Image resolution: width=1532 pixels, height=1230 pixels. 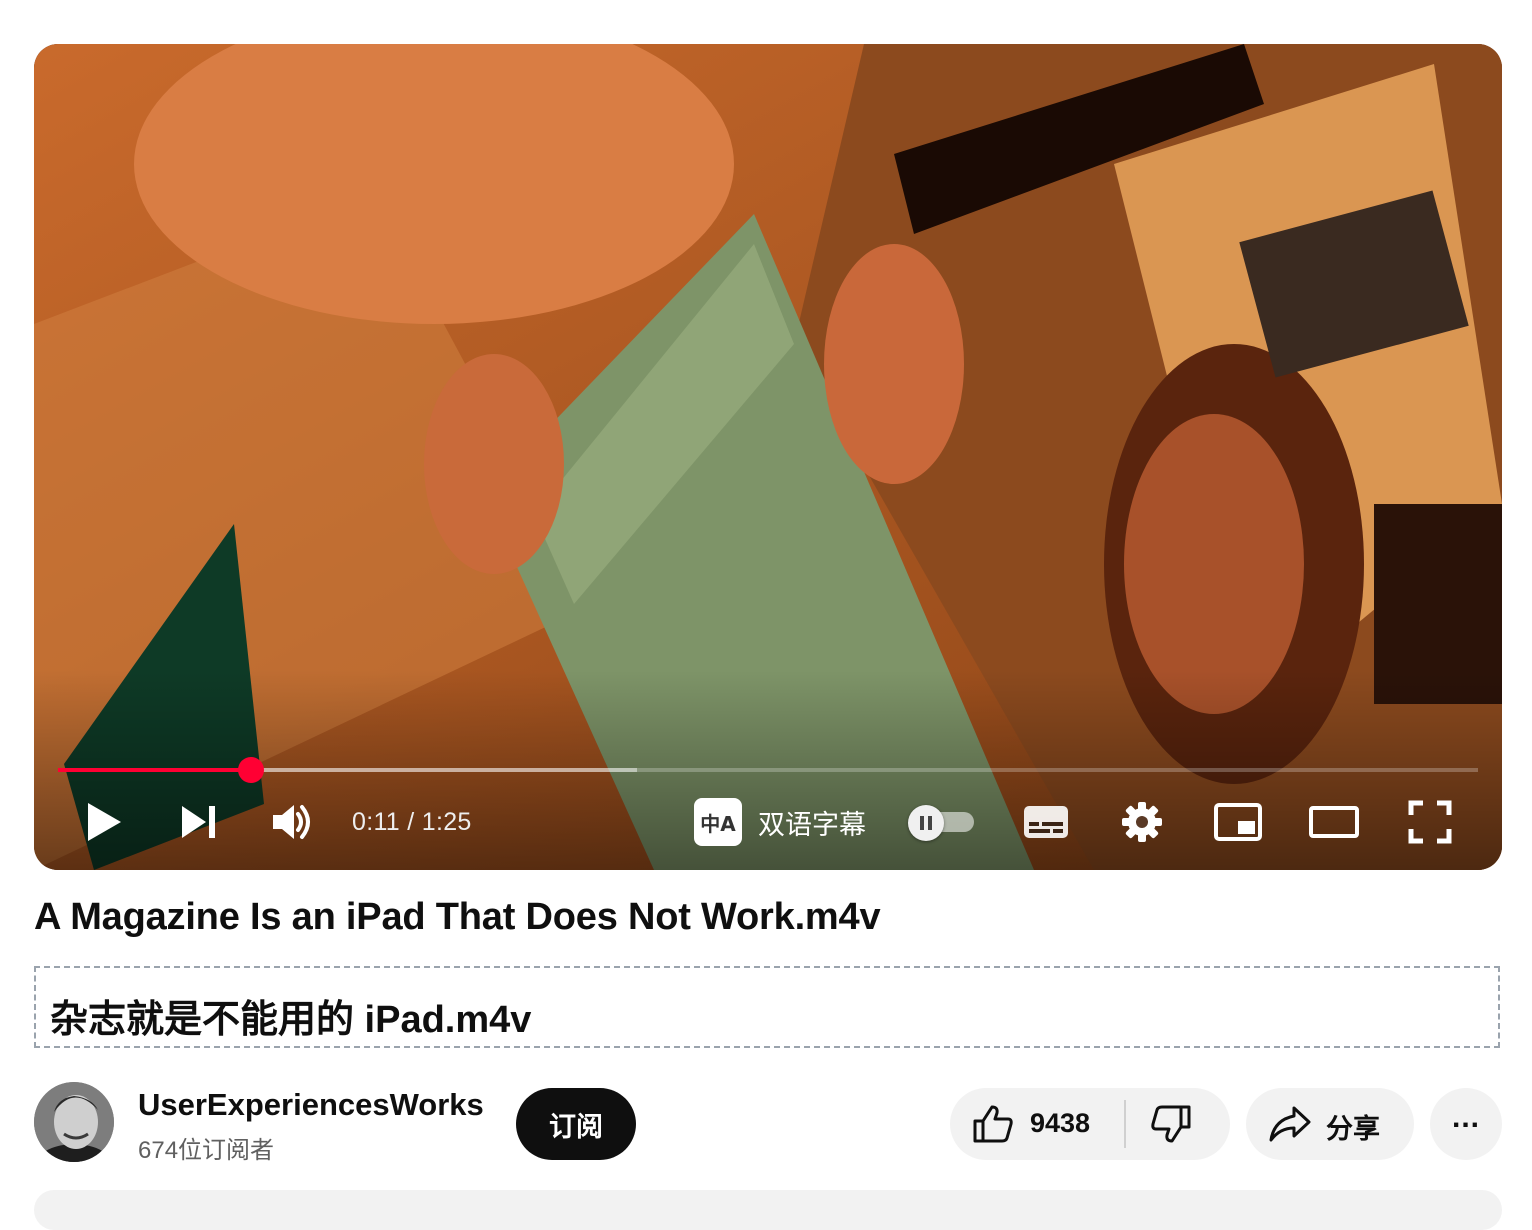 I want to click on thumbs-up-icon, so click(x=993, y=1126).